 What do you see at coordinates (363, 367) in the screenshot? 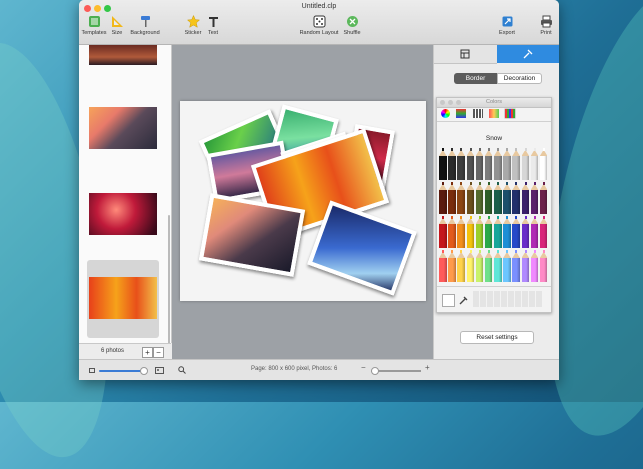
I see `zoom-out-button: −` at bounding box center [363, 367].